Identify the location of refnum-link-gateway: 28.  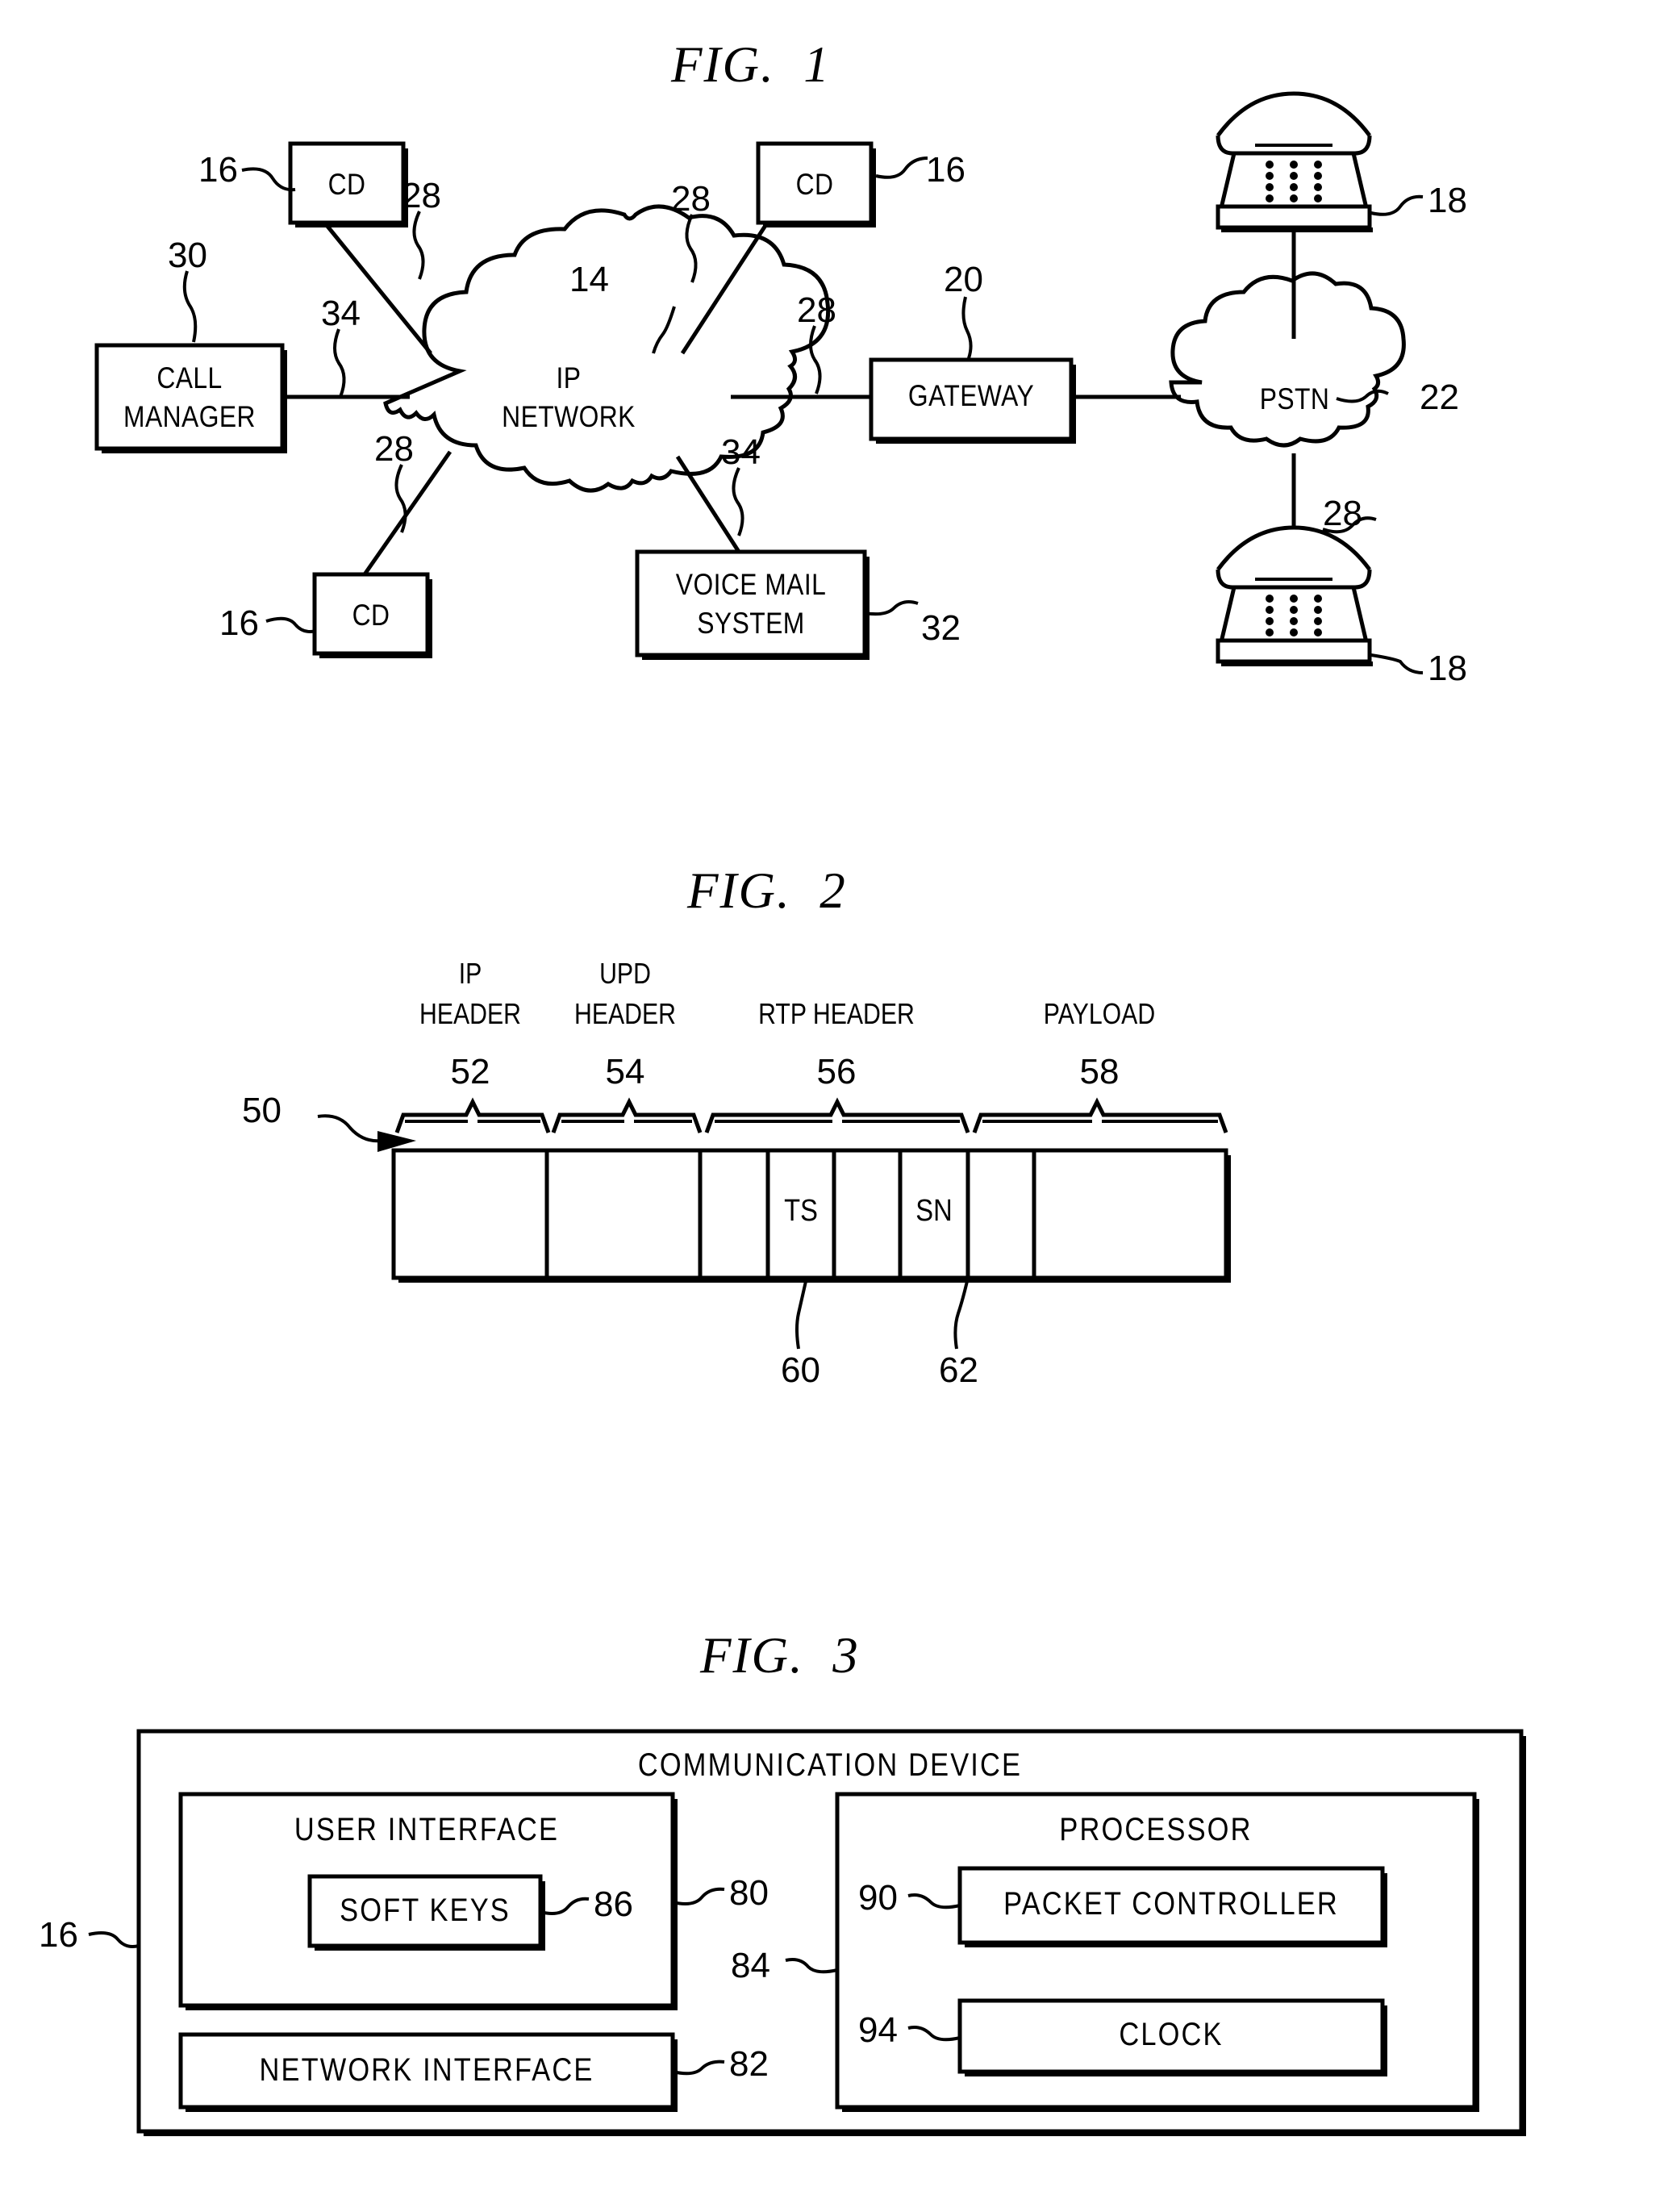
(816, 310).